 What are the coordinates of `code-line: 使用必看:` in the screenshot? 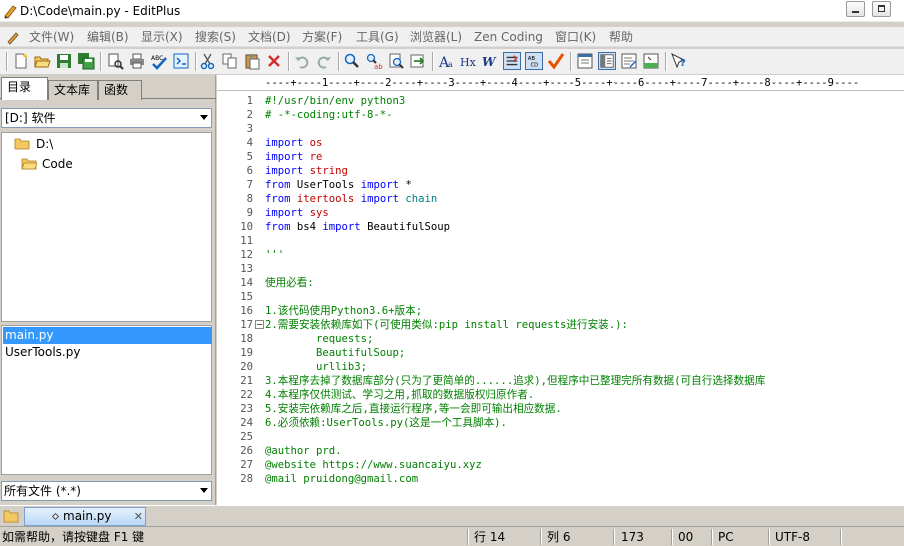 It's located at (289, 283).